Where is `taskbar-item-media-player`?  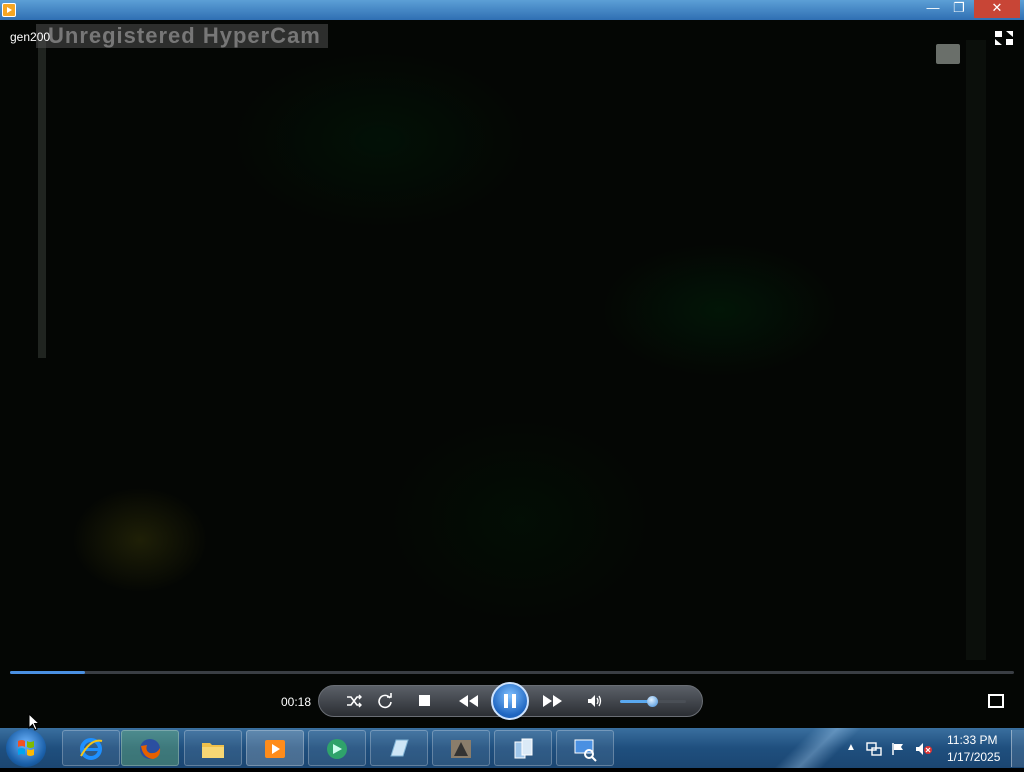 taskbar-item-media-player is located at coordinates (275, 748).